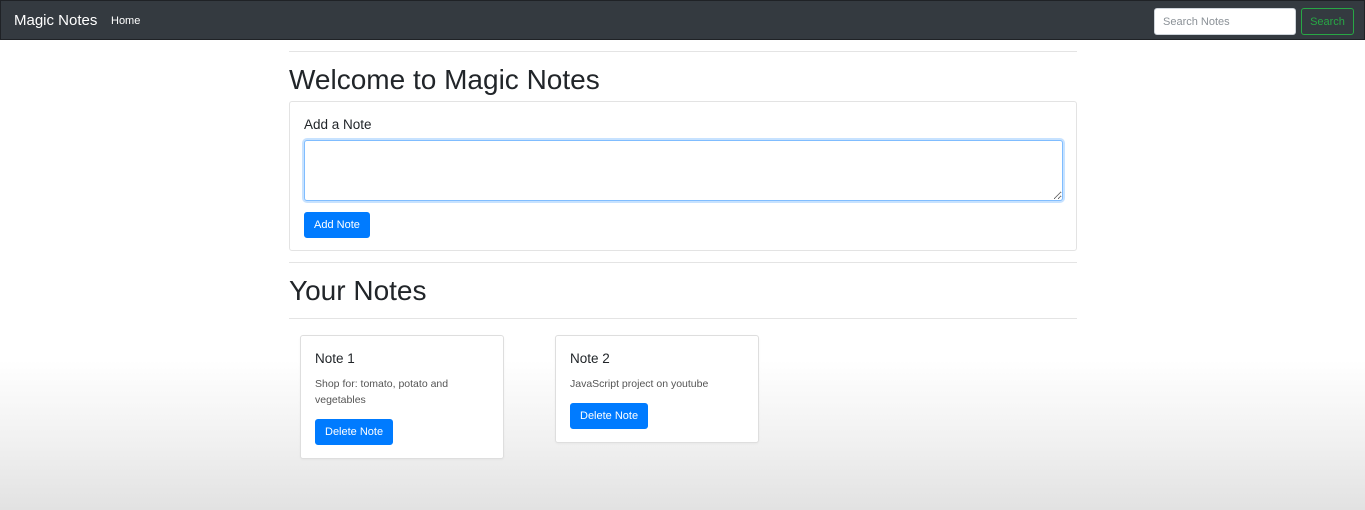 The width and height of the screenshot is (1365, 510). What do you see at coordinates (683, 170) in the screenshot?
I see `note-textarea` at bounding box center [683, 170].